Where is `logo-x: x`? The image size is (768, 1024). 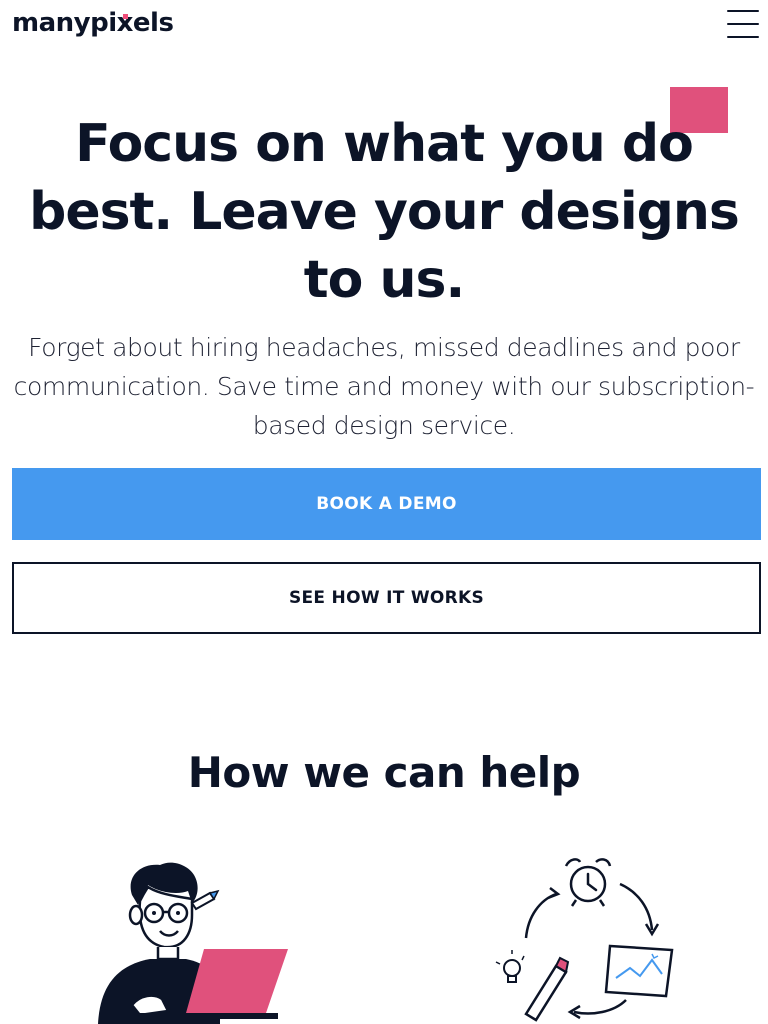
logo-x: x is located at coordinates (125, 23).